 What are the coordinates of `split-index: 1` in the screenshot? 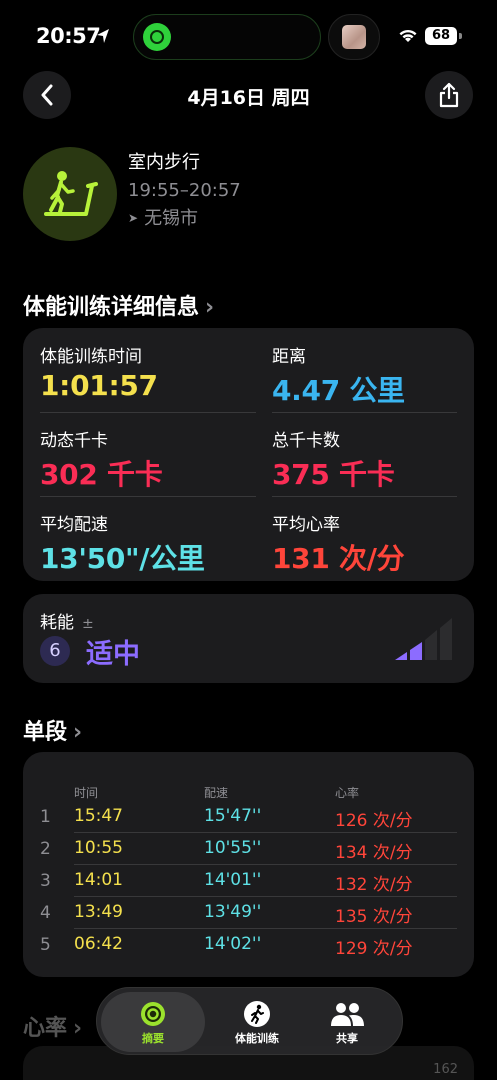 It's located at (45, 817).